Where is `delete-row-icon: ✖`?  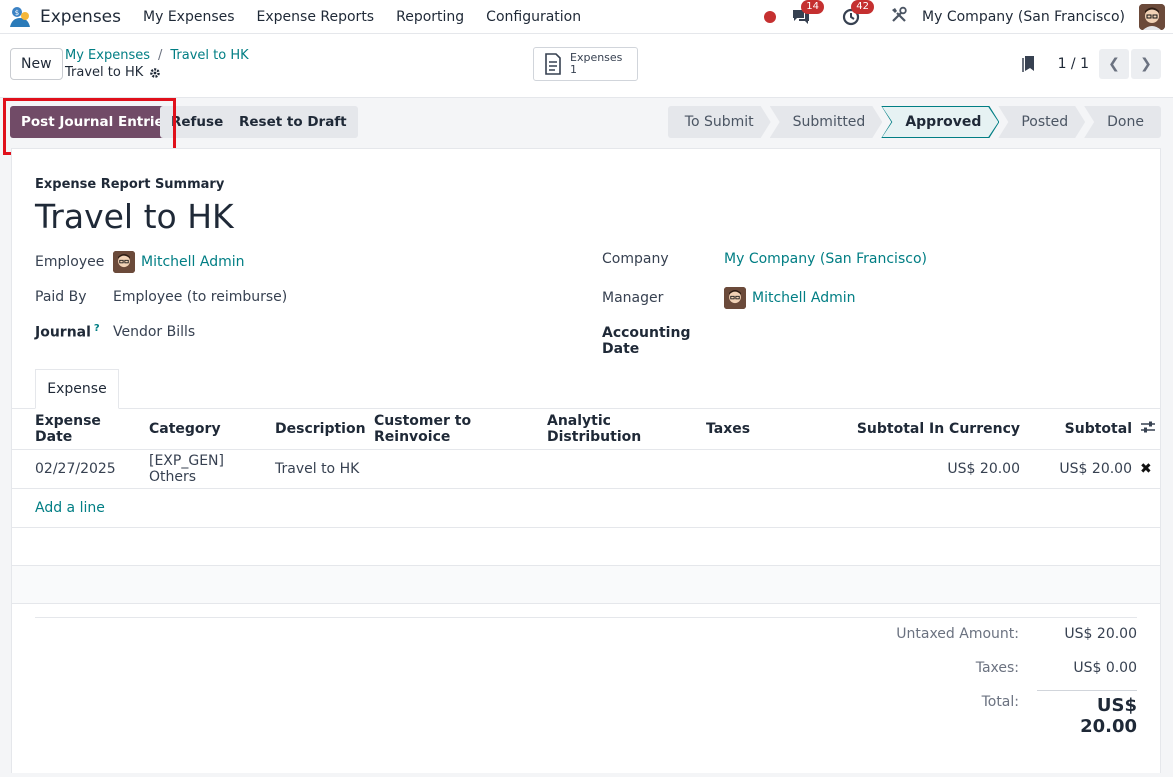 delete-row-icon: ✖ is located at coordinates (1146, 469).